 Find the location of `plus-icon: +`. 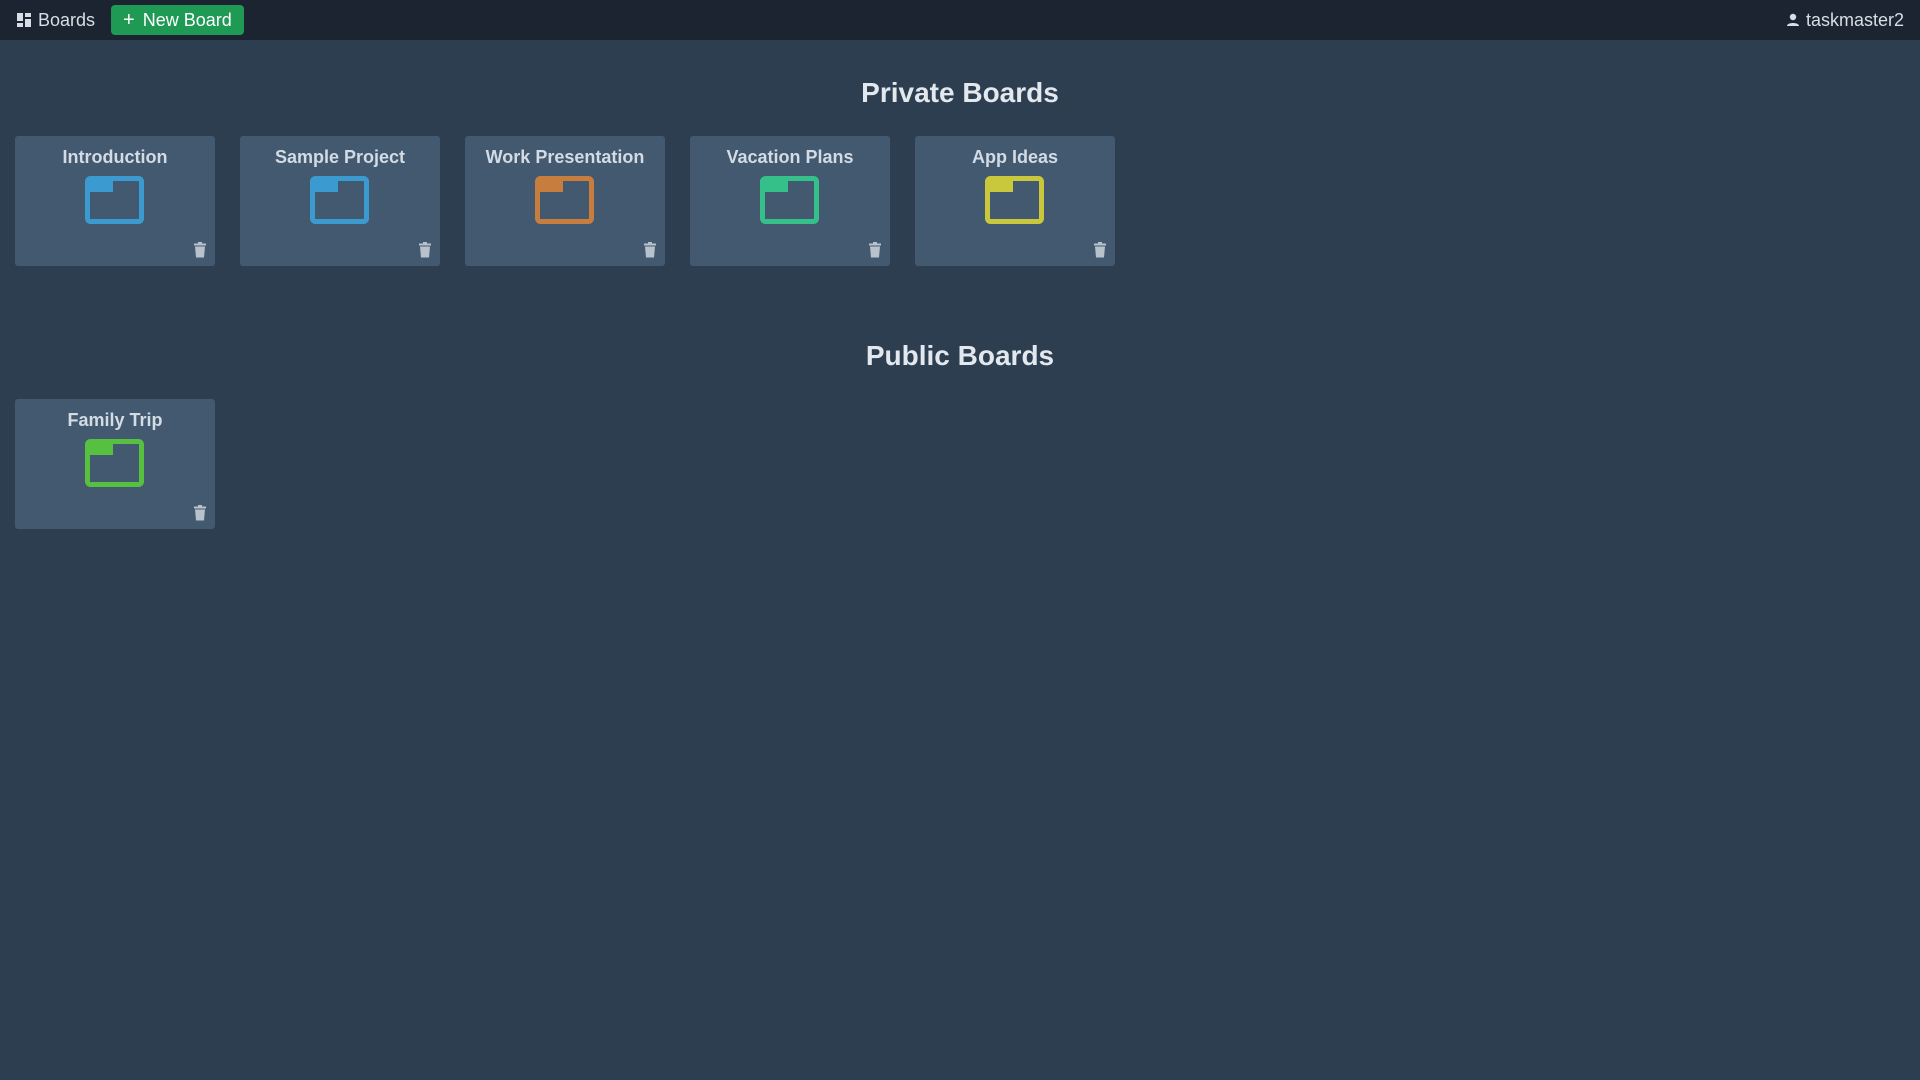

plus-icon: + is located at coordinates (129, 20).